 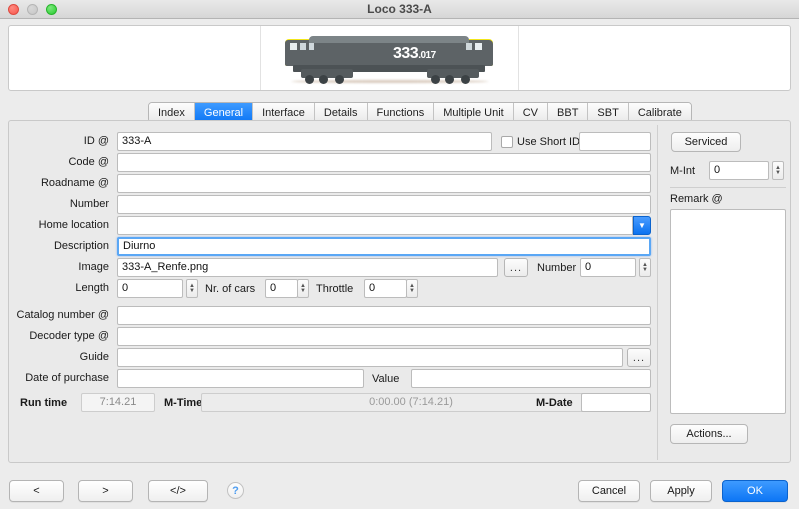 I want to click on code-label: Code @, so click(x=88, y=162).